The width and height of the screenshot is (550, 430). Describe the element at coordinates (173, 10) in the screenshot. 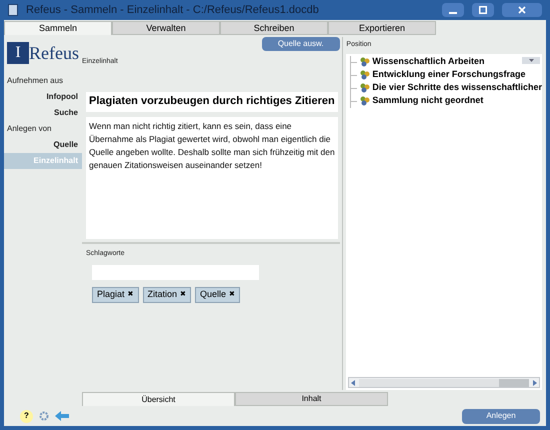

I see `window-title: Refeus - Sammeln - Einzelinhalt - C:/Refeus/Refeus1.docdb` at that location.